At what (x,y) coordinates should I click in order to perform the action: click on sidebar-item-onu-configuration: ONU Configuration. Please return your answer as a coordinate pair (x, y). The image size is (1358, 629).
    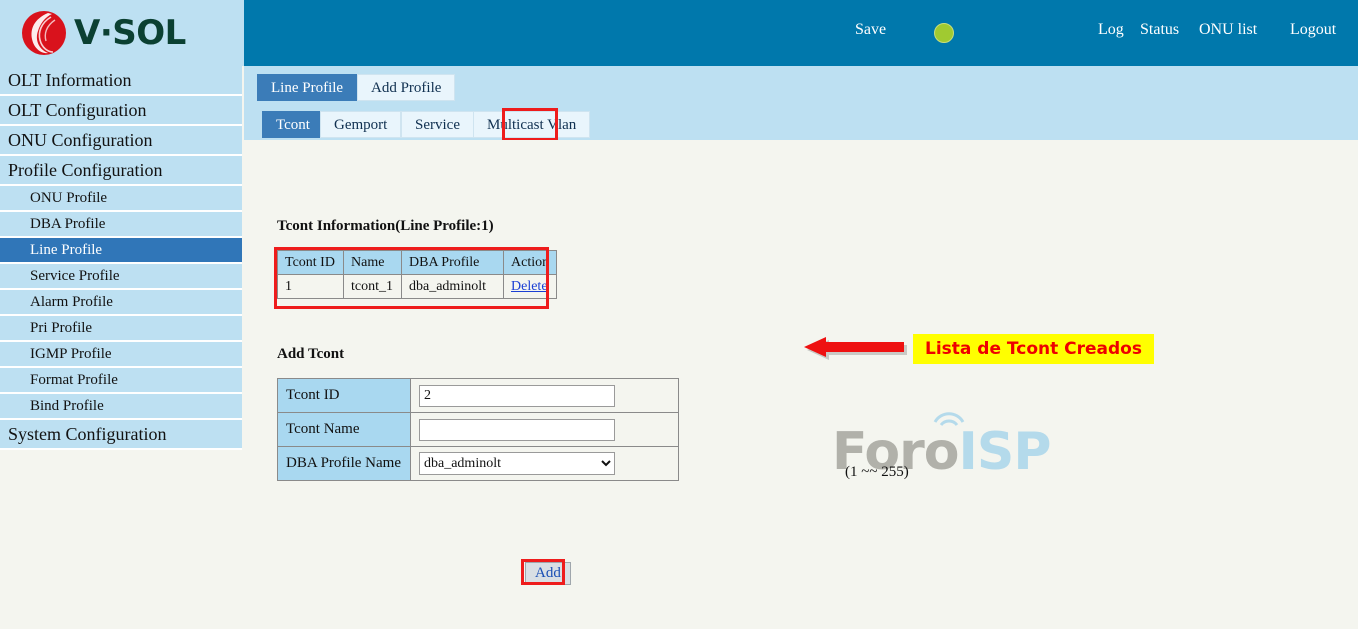
    Looking at the image, I should click on (121, 141).